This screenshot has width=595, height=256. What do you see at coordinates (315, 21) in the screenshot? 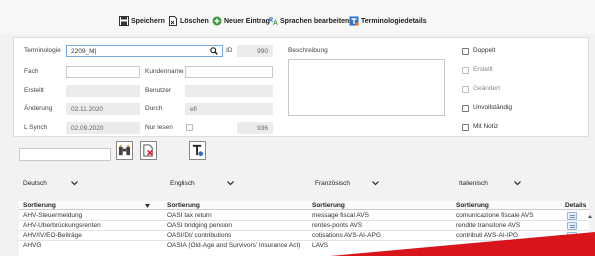
I see `edit-languages-label: Sprachen bearbeiten` at bounding box center [315, 21].